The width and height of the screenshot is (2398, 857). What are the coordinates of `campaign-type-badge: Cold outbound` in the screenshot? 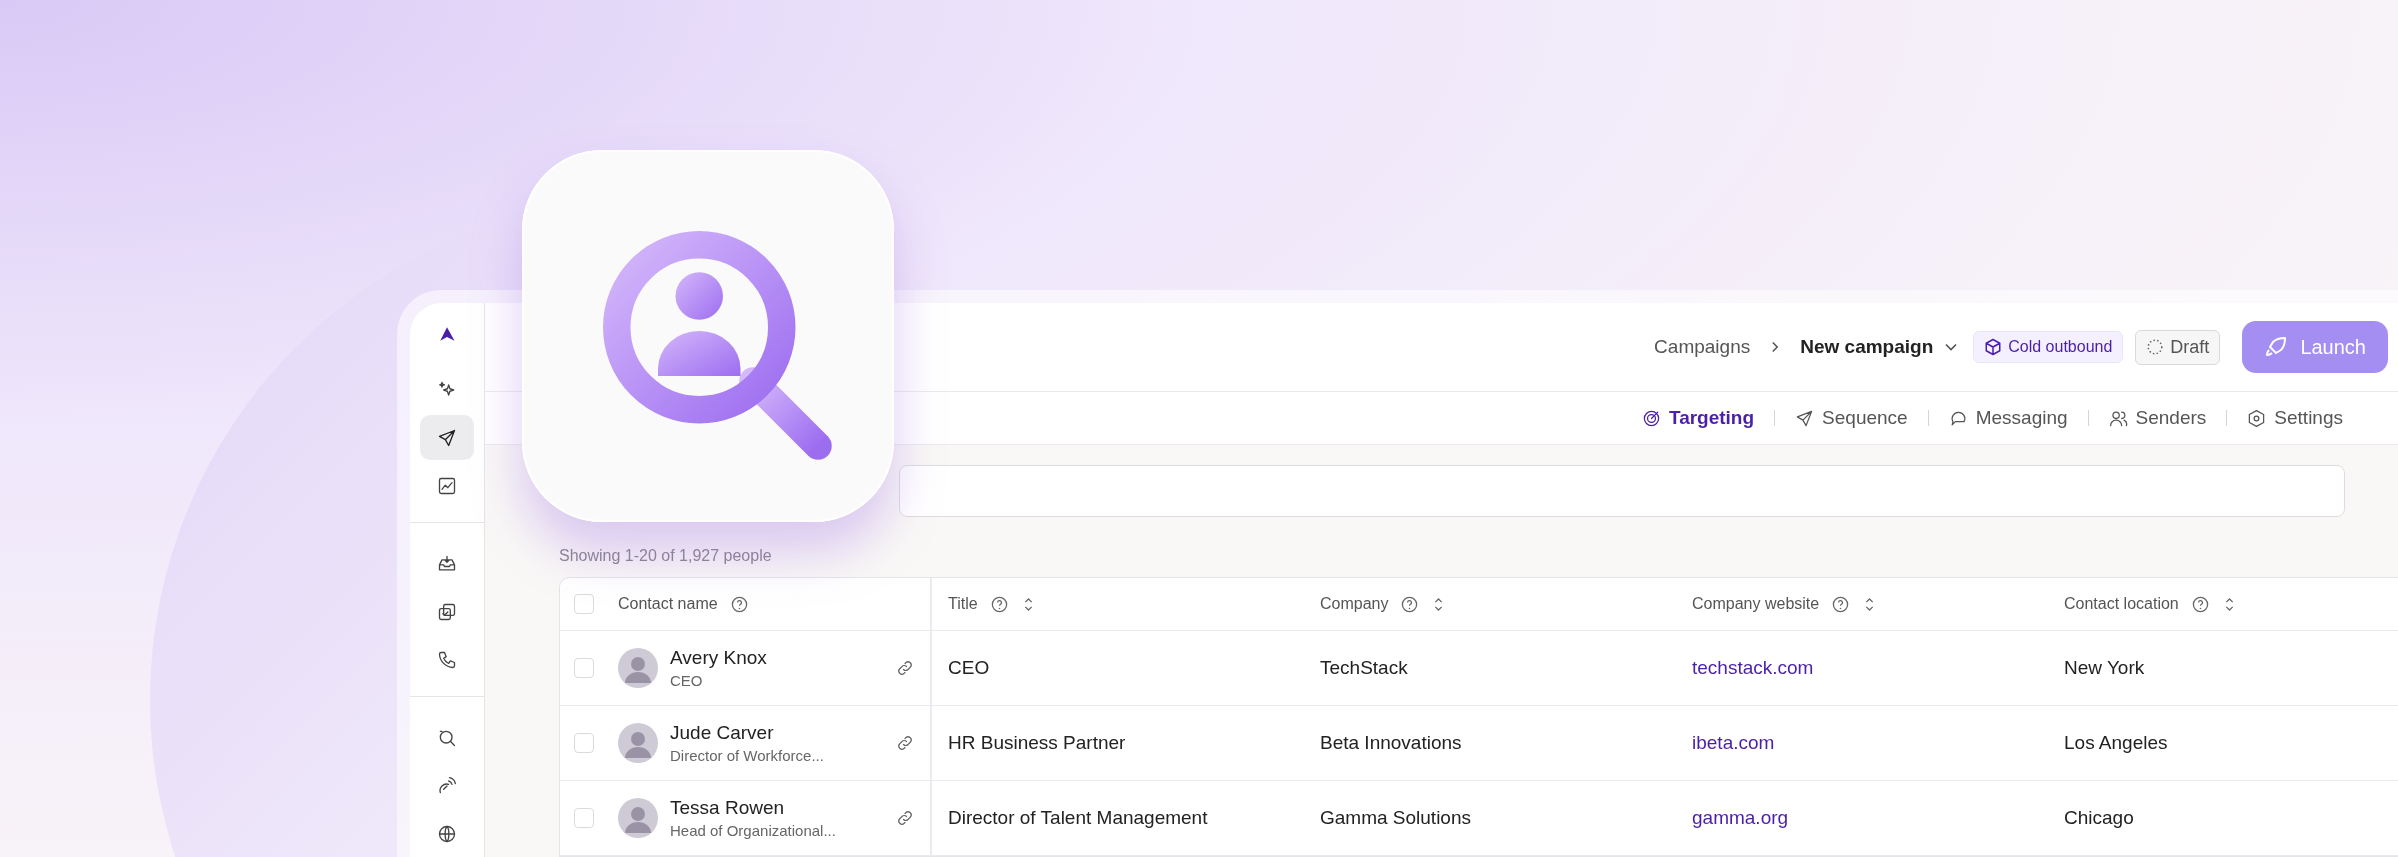 It's located at (2048, 347).